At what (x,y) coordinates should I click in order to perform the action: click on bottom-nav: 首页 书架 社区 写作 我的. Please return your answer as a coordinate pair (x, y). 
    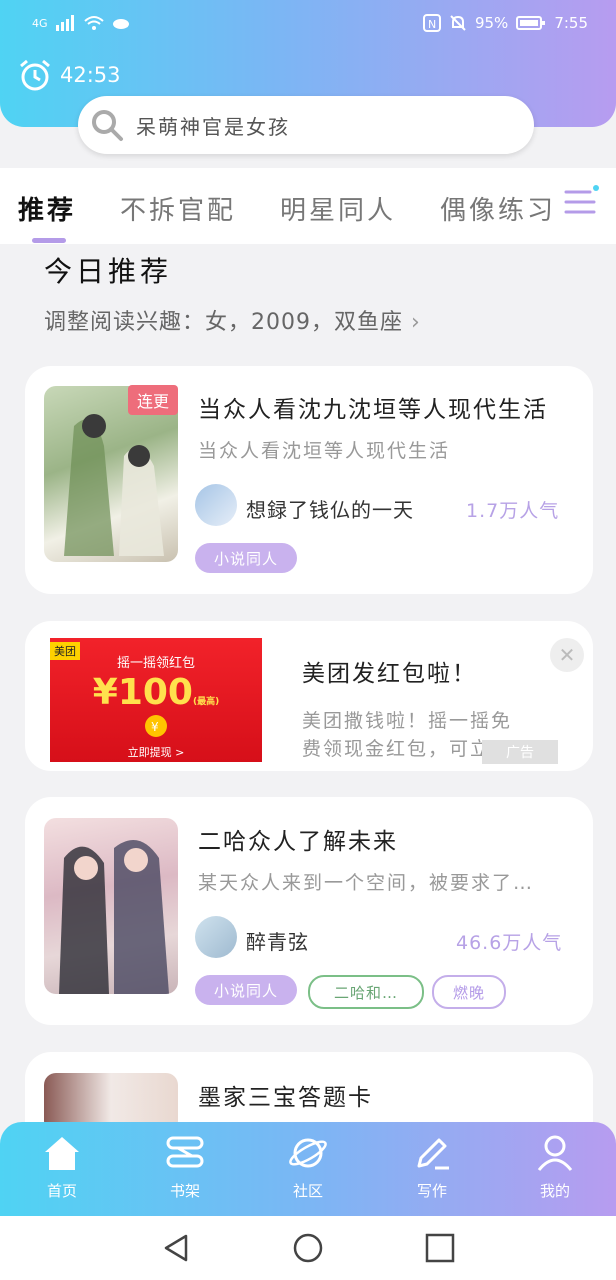
    Looking at the image, I should click on (308, 1169).